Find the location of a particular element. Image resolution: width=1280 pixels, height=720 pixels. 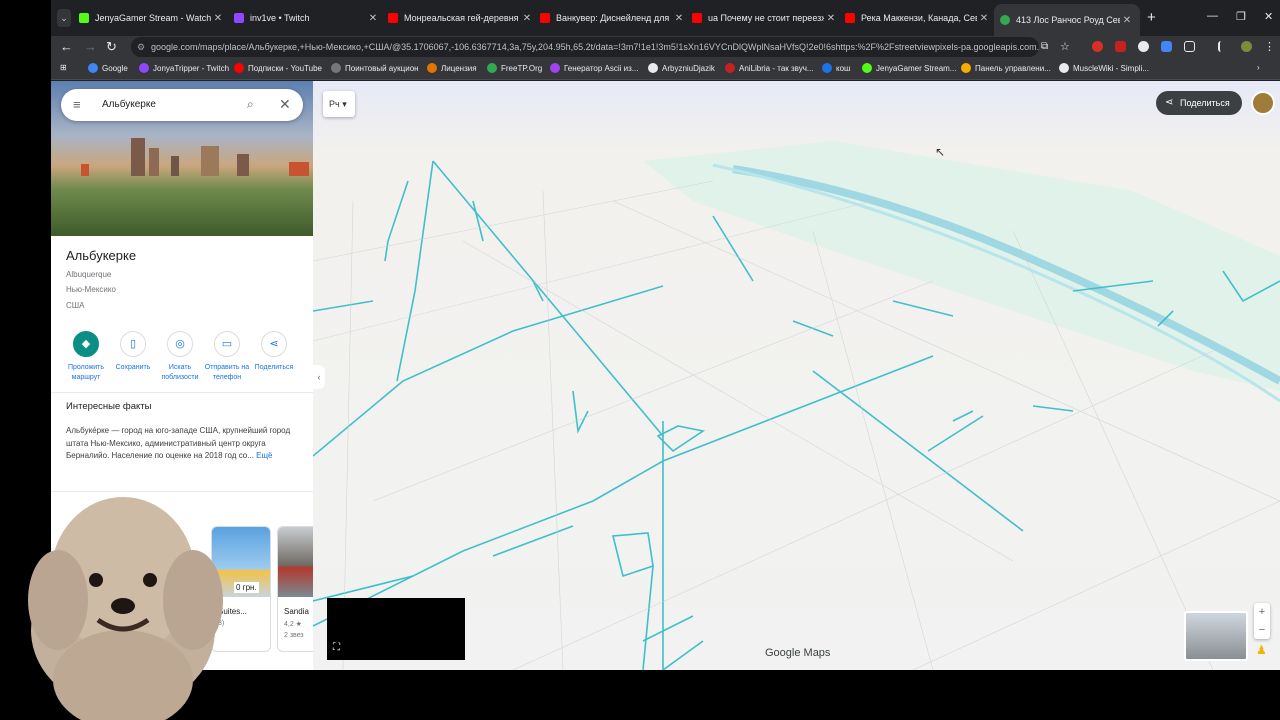

zoom-controls: + − is located at coordinates (1262, 621).